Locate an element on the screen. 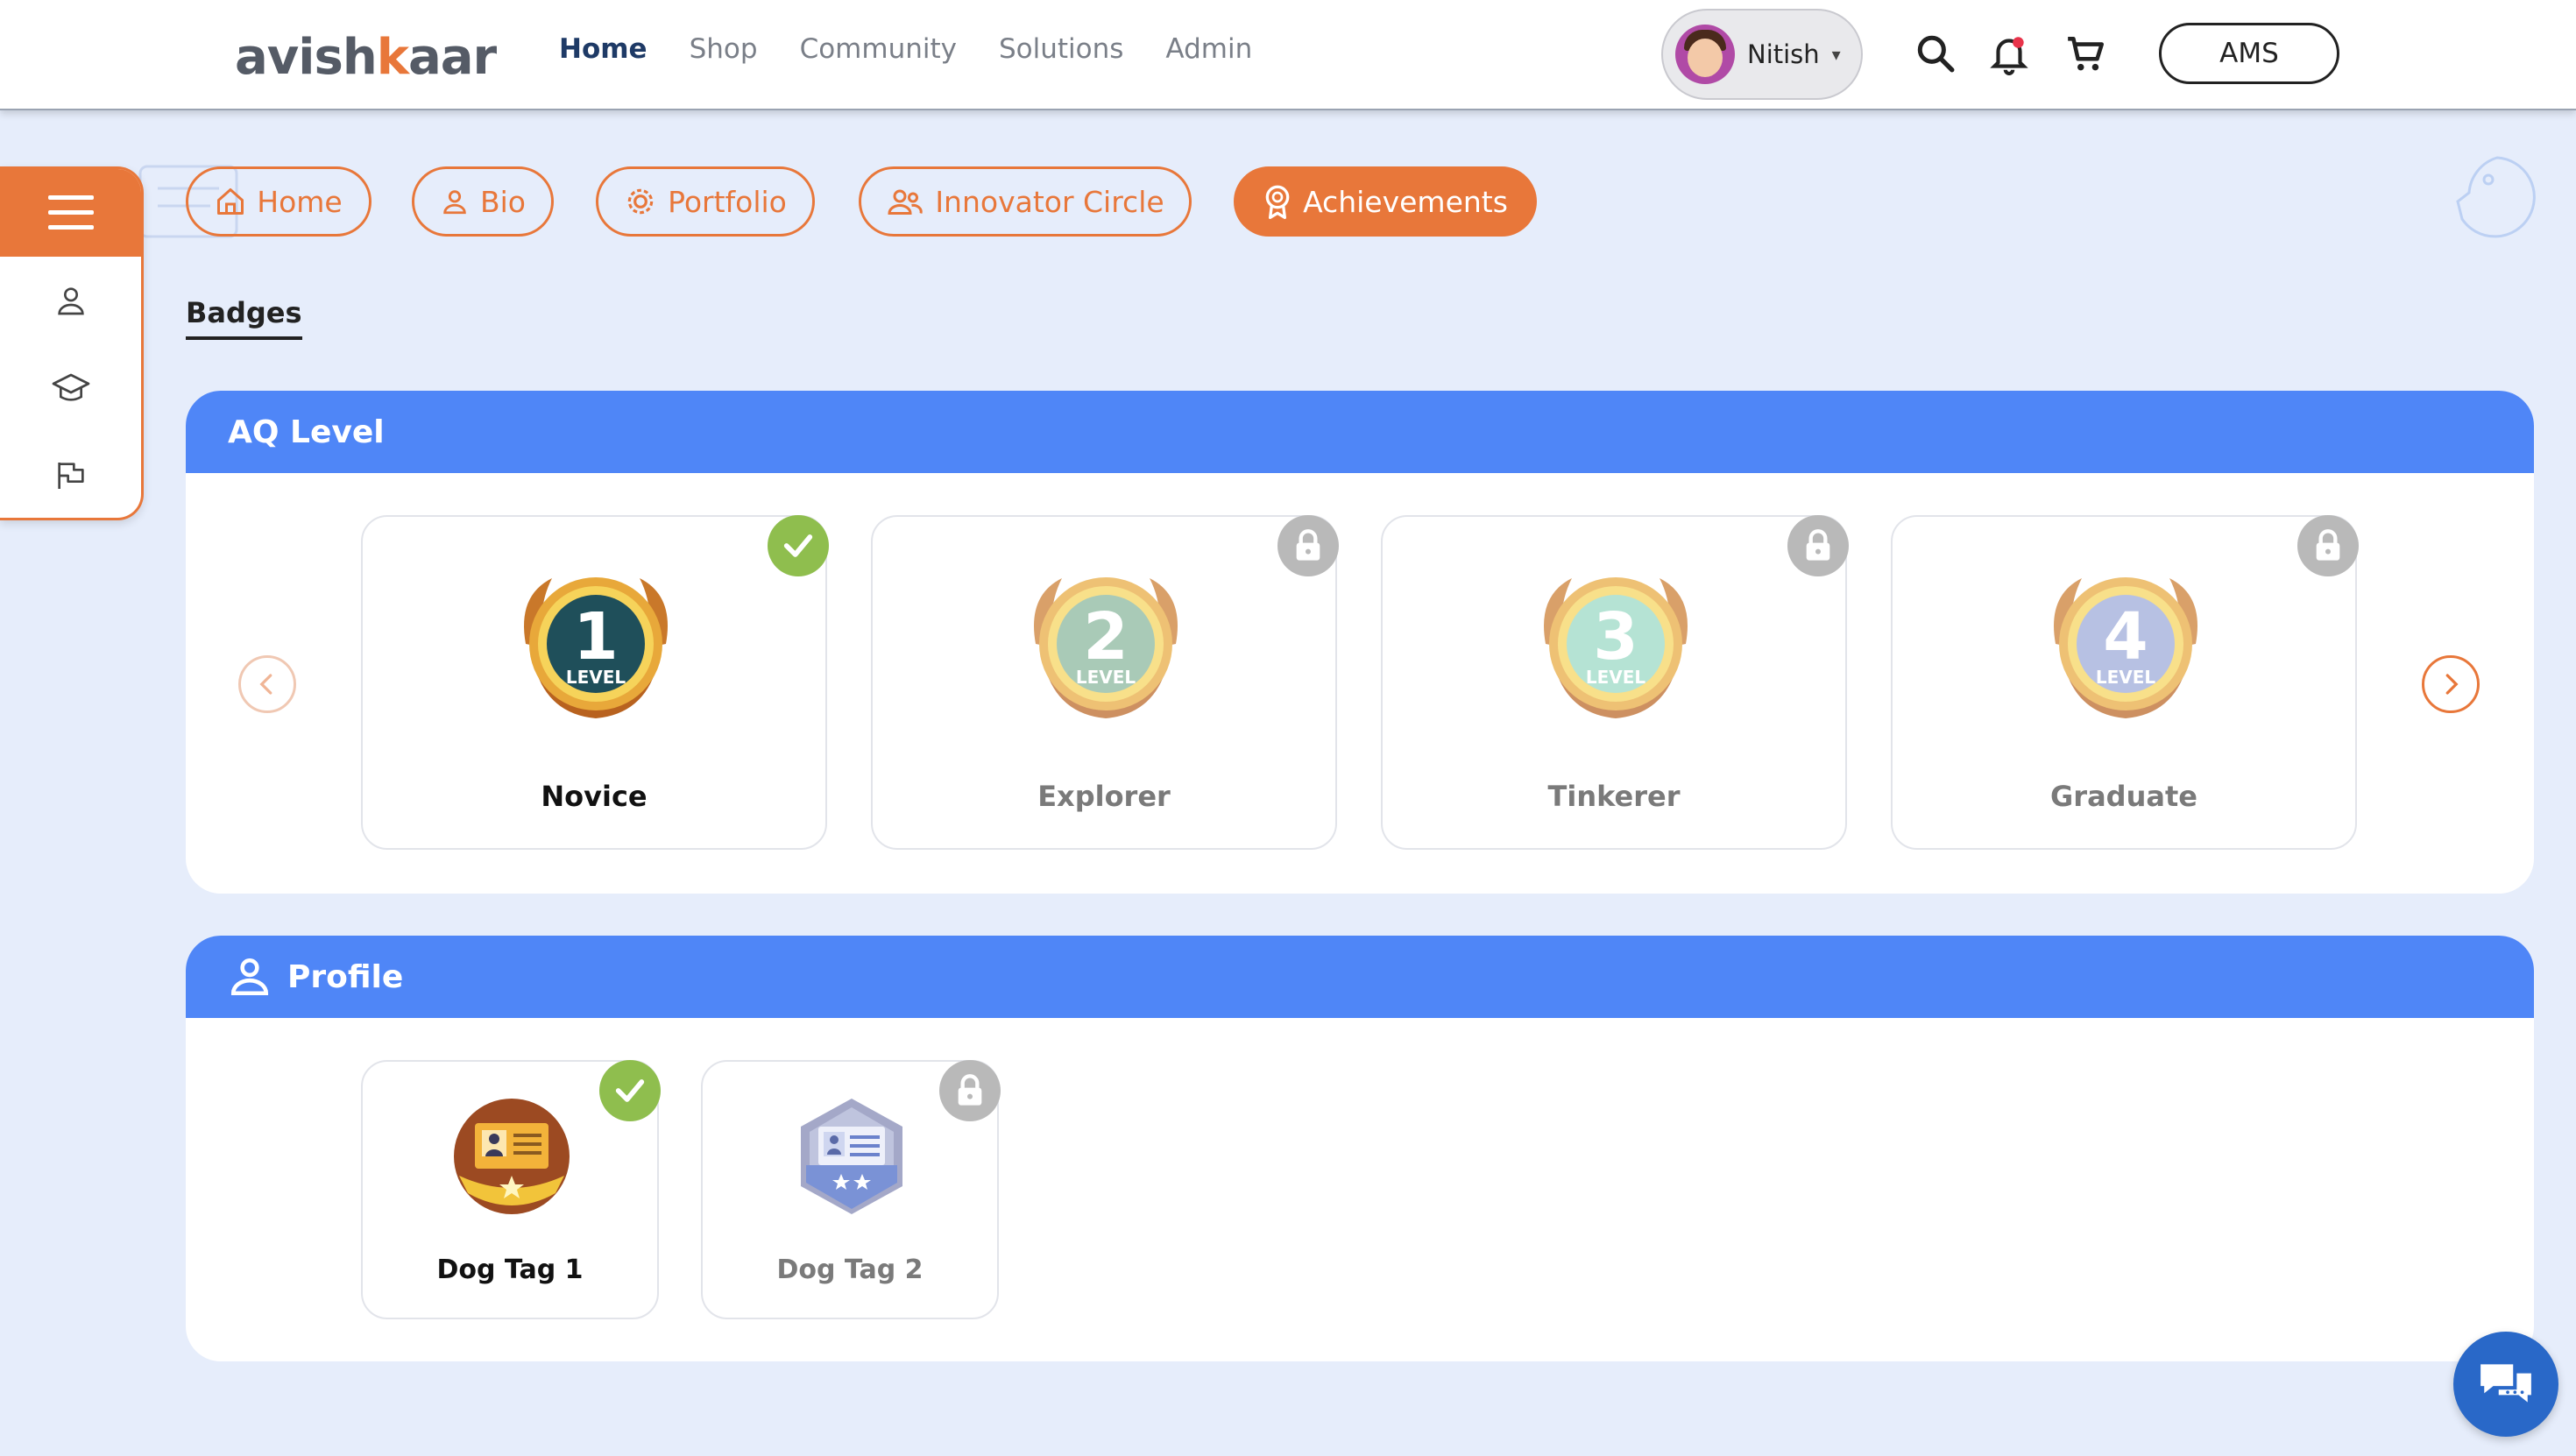 The image size is (2576, 1456). logo-text: avishkaar is located at coordinates (366, 57).